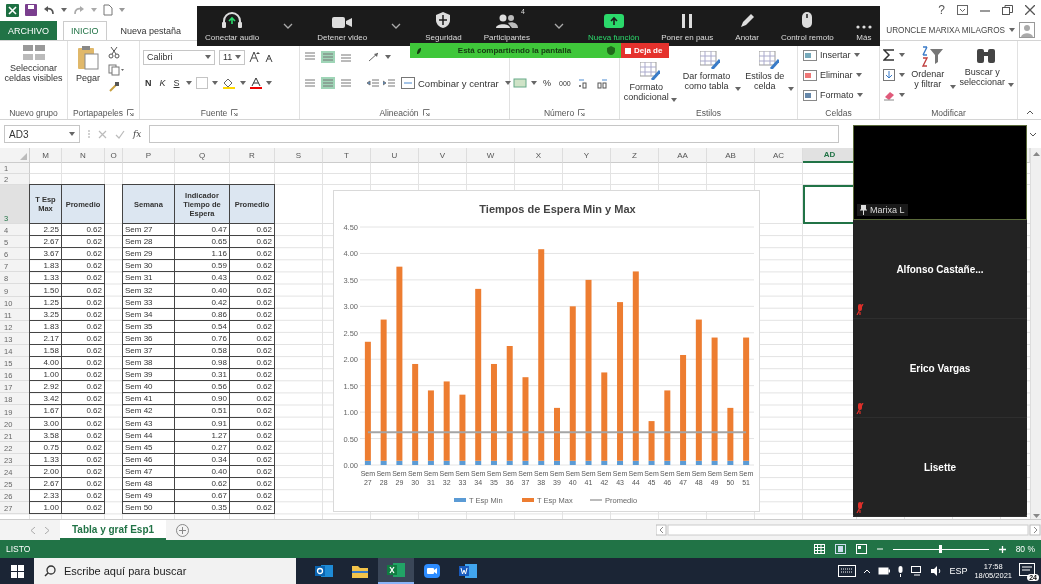  What do you see at coordinates (539, 155) in the screenshot?
I see `column-header: X` at bounding box center [539, 155].